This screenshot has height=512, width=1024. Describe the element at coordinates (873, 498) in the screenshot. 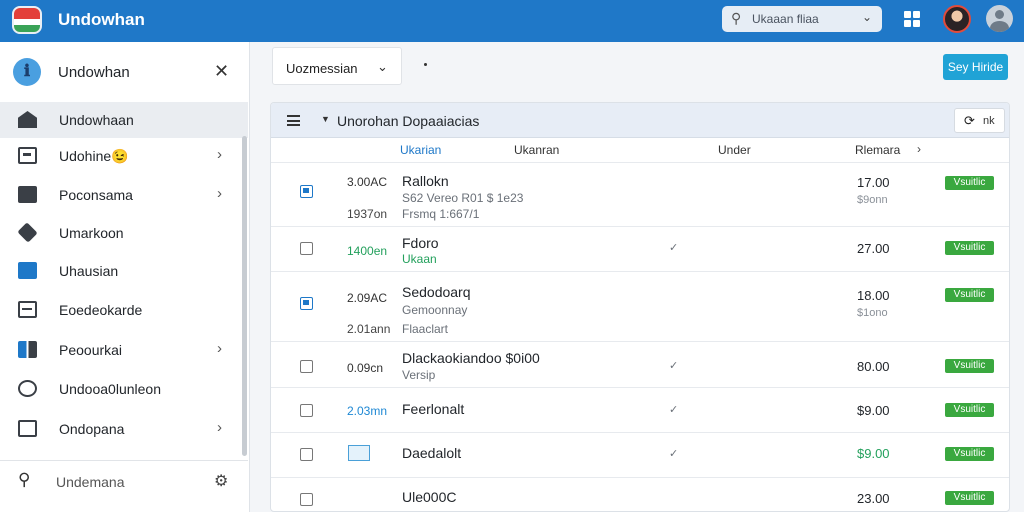

I see `row-price: 23.00` at that location.